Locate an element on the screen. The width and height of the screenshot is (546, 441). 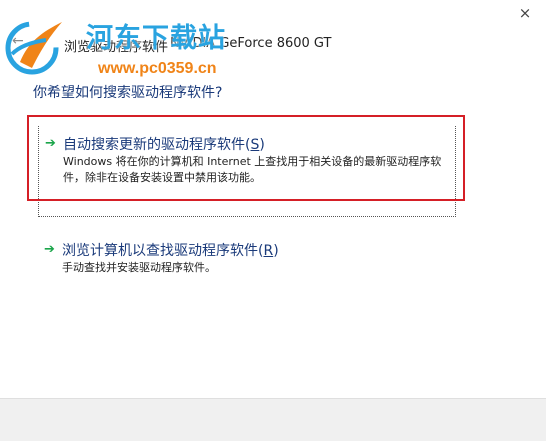
close-button: × is located at coordinates (525, 13).